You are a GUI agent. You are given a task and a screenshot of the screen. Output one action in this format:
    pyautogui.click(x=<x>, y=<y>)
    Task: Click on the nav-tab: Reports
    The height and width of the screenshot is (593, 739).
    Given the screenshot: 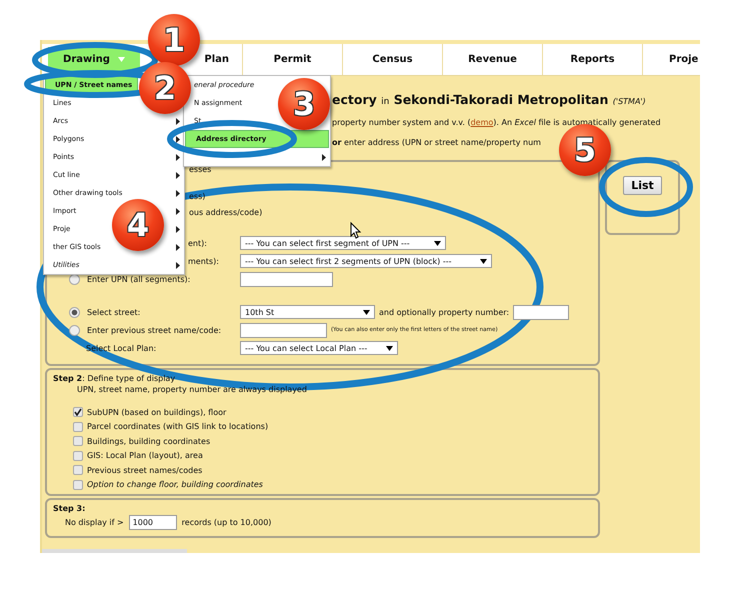 What is the action you would take?
    pyautogui.click(x=592, y=59)
    